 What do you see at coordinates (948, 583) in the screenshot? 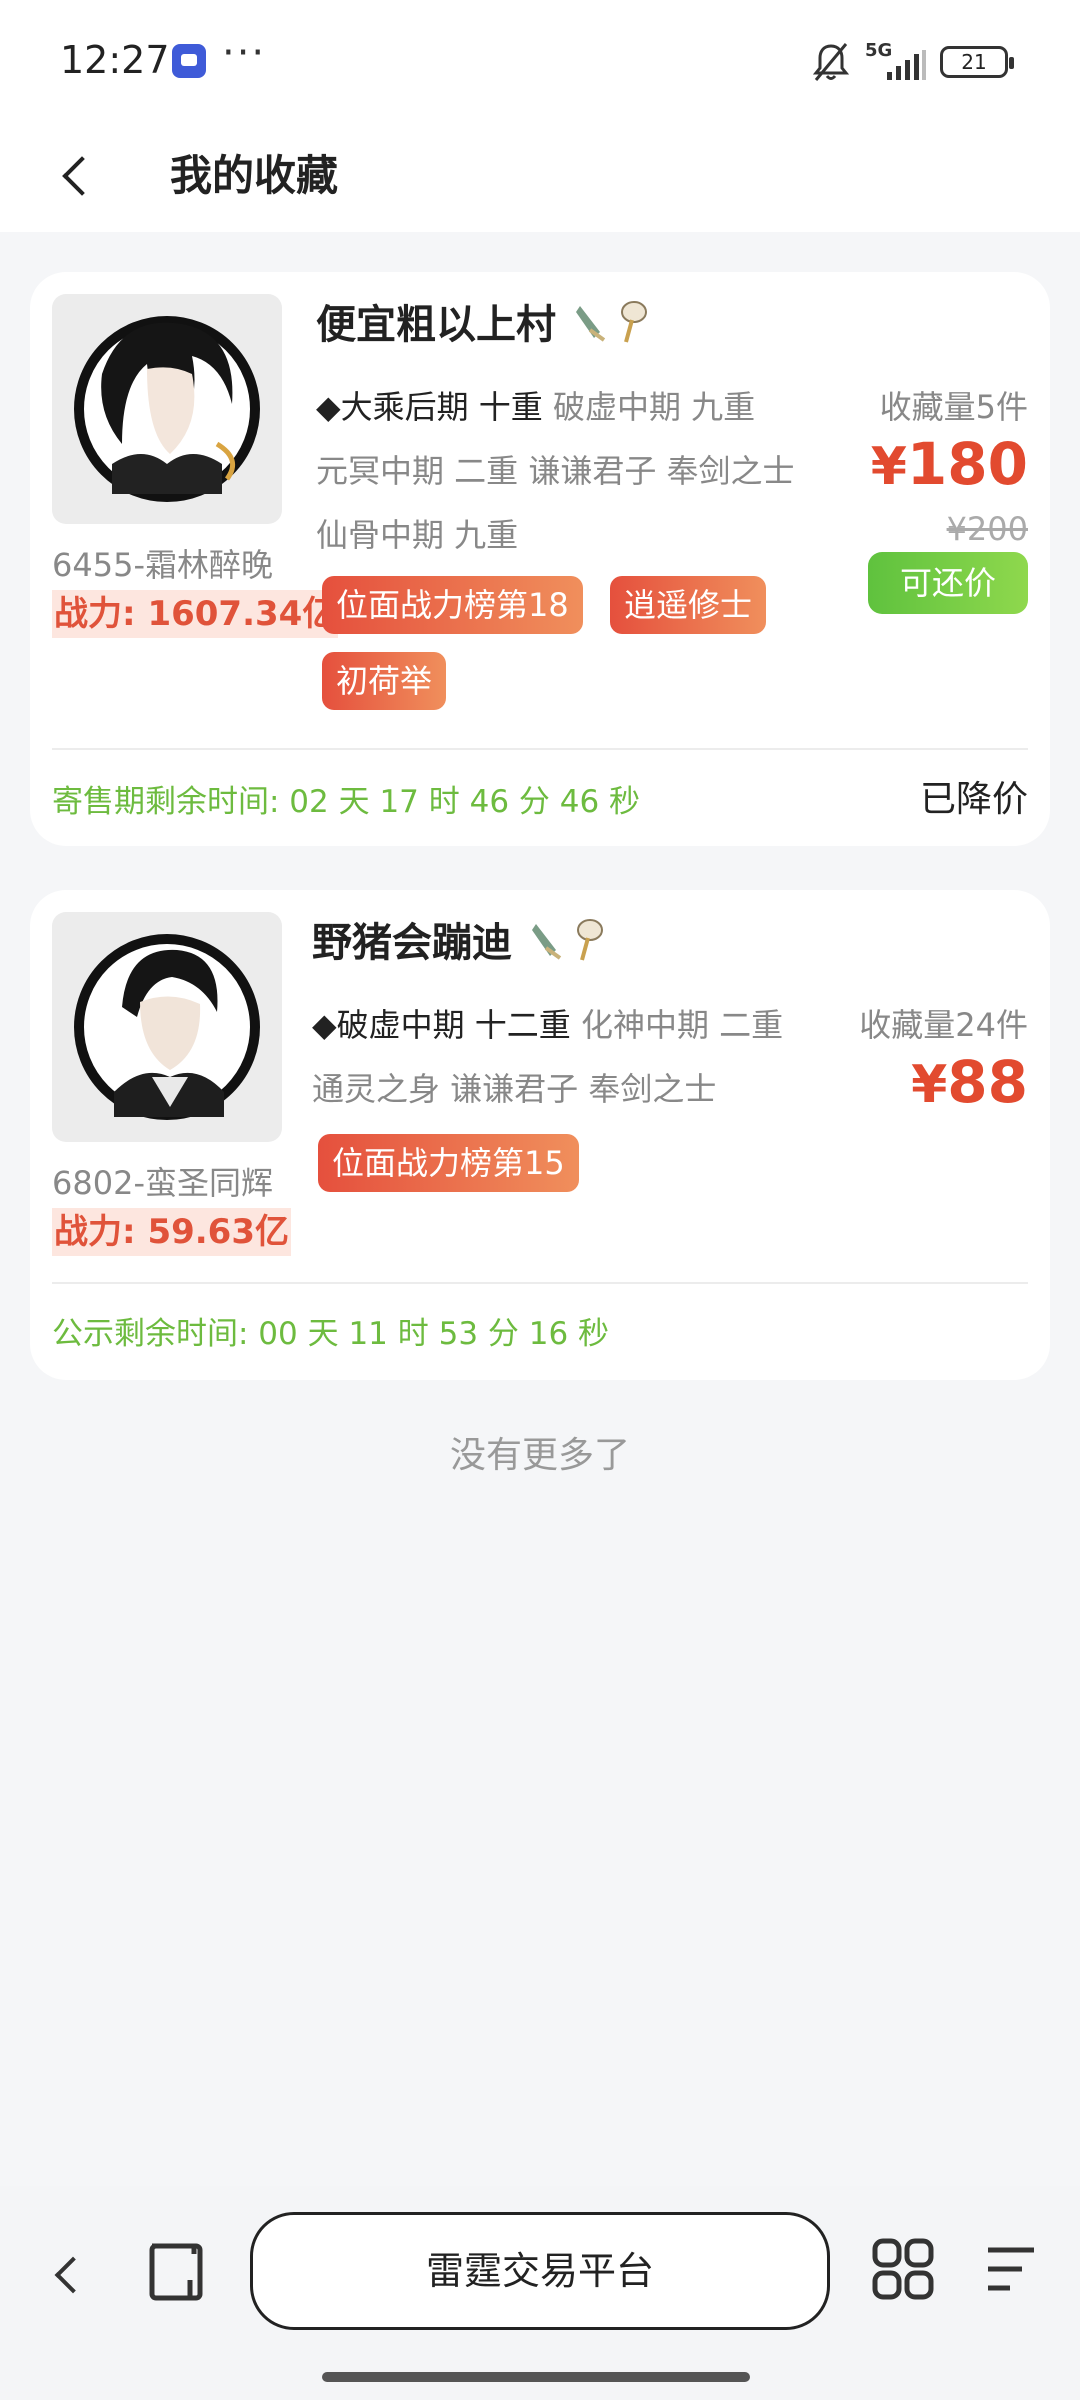
I see `negotiable-button: 可还价` at bounding box center [948, 583].